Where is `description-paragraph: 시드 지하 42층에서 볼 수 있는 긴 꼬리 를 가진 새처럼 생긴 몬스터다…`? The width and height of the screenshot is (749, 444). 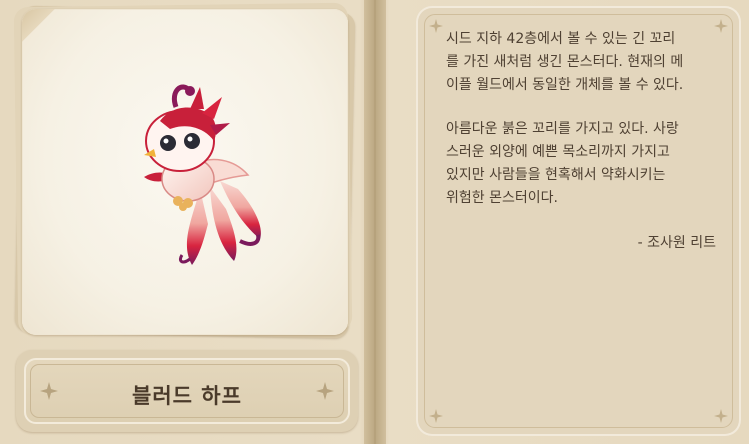
description-paragraph: 시드 지하 42층에서 볼 수 있는 긴 꼬리 를 가진 새처럼 생긴 몬스터다… is located at coordinates (565, 62).